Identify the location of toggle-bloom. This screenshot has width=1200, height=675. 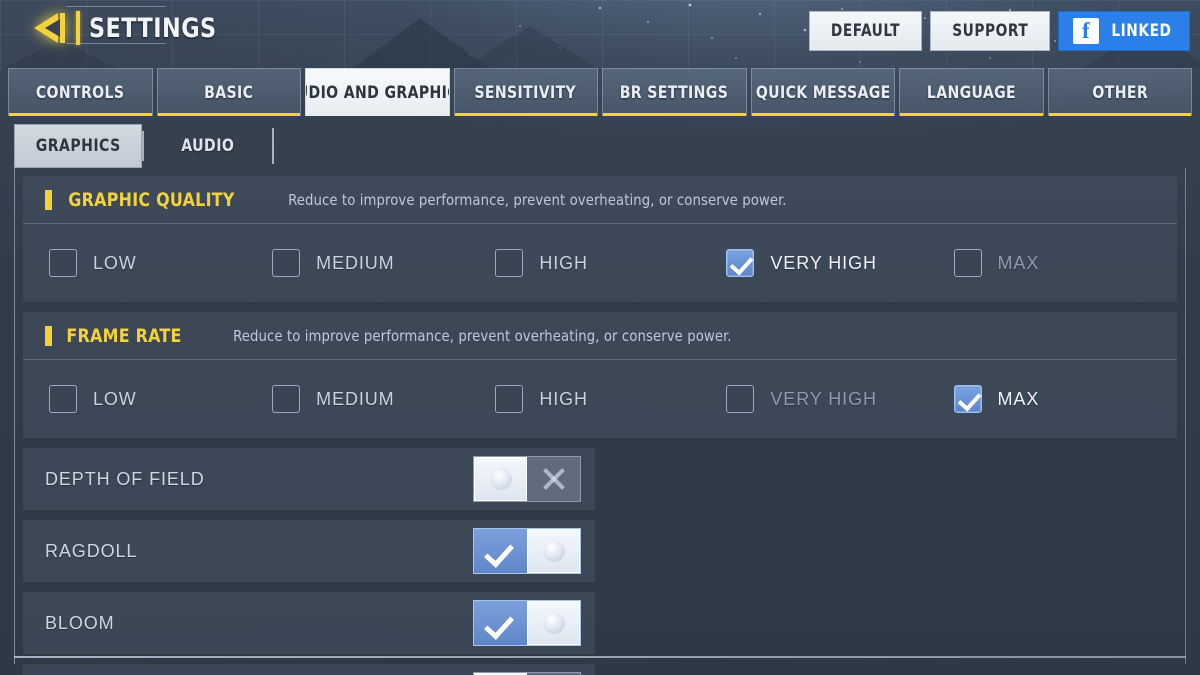
(527, 623).